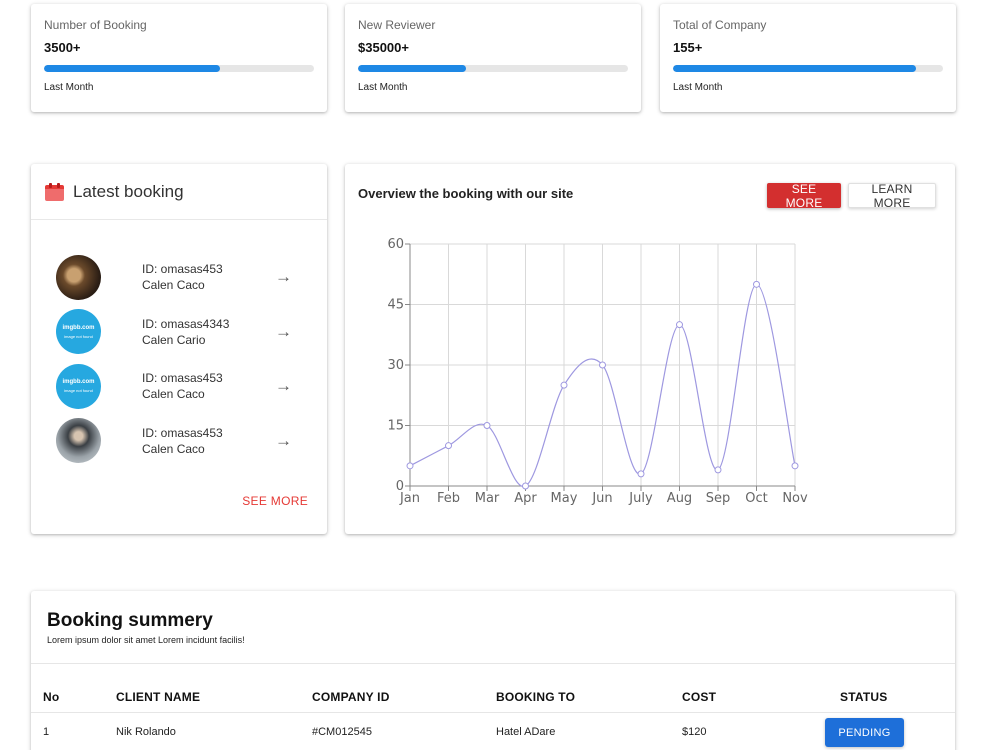 The image size is (1000, 750). I want to click on y-tick-label: 60, so click(395, 244).